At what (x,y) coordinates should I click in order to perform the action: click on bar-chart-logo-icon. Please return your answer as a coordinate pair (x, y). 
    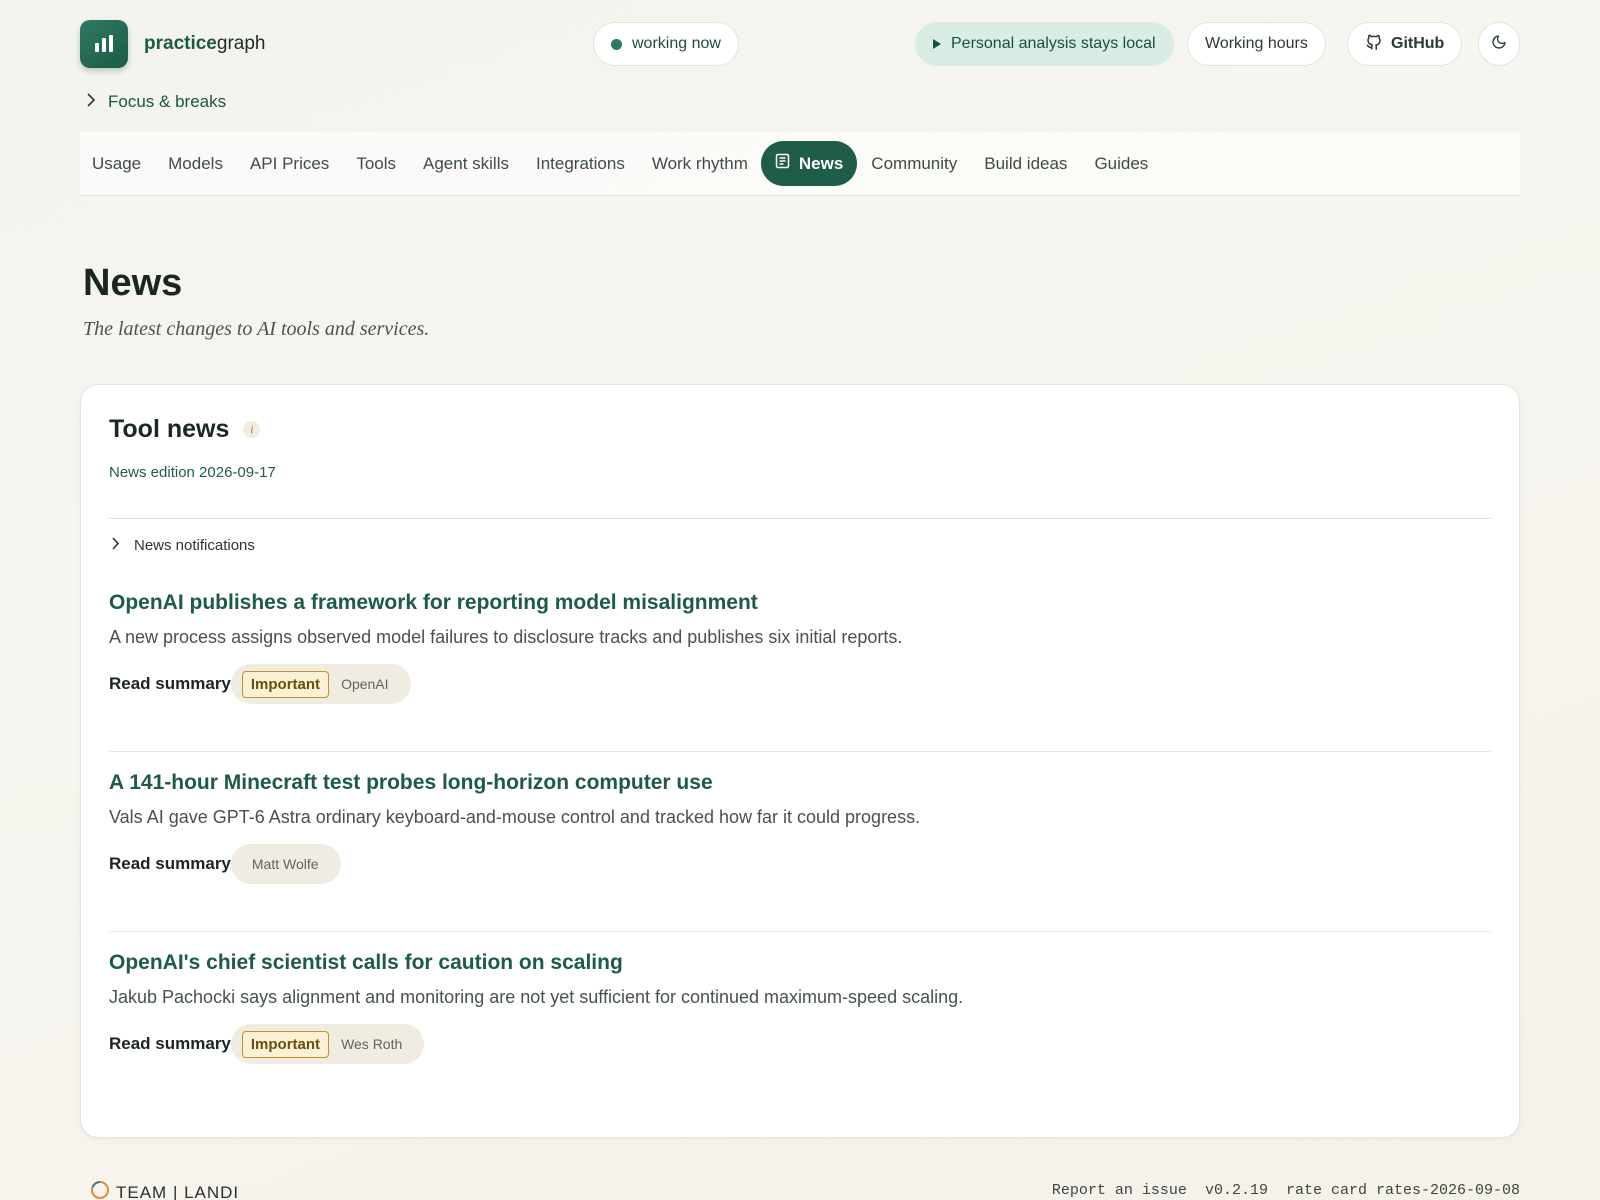
    Looking at the image, I should click on (104, 44).